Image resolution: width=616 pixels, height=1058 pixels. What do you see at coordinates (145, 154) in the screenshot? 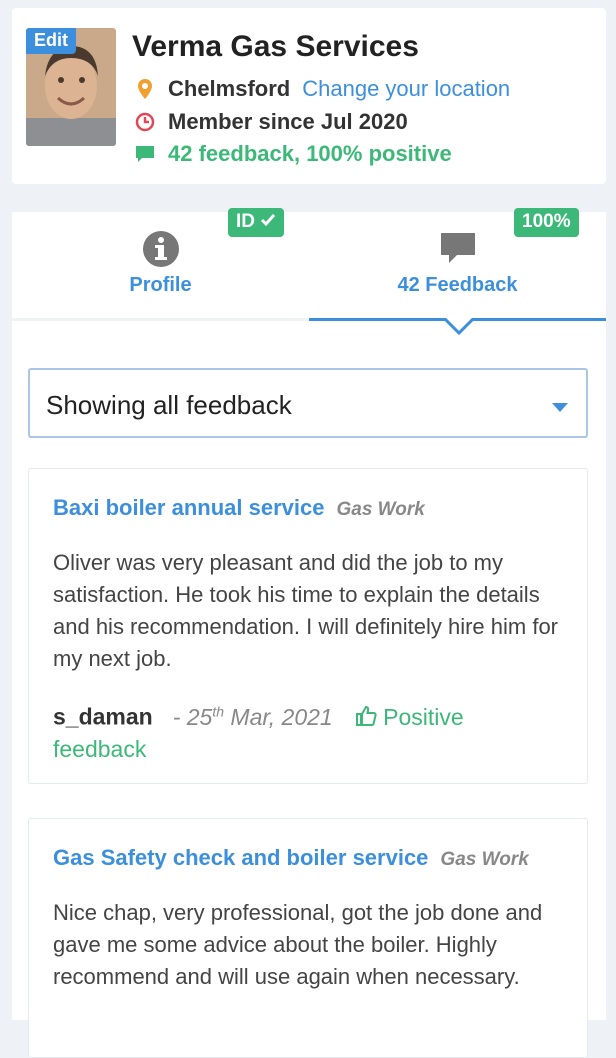
I see `speech-bubble-icon` at bounding box center [145, 154].